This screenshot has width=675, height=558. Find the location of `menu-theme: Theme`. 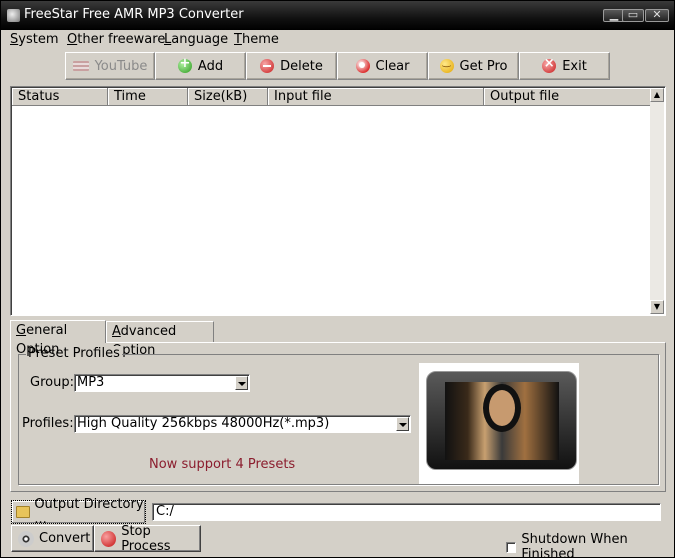

menu-theme: Theme is located at coordinates (256, 39).